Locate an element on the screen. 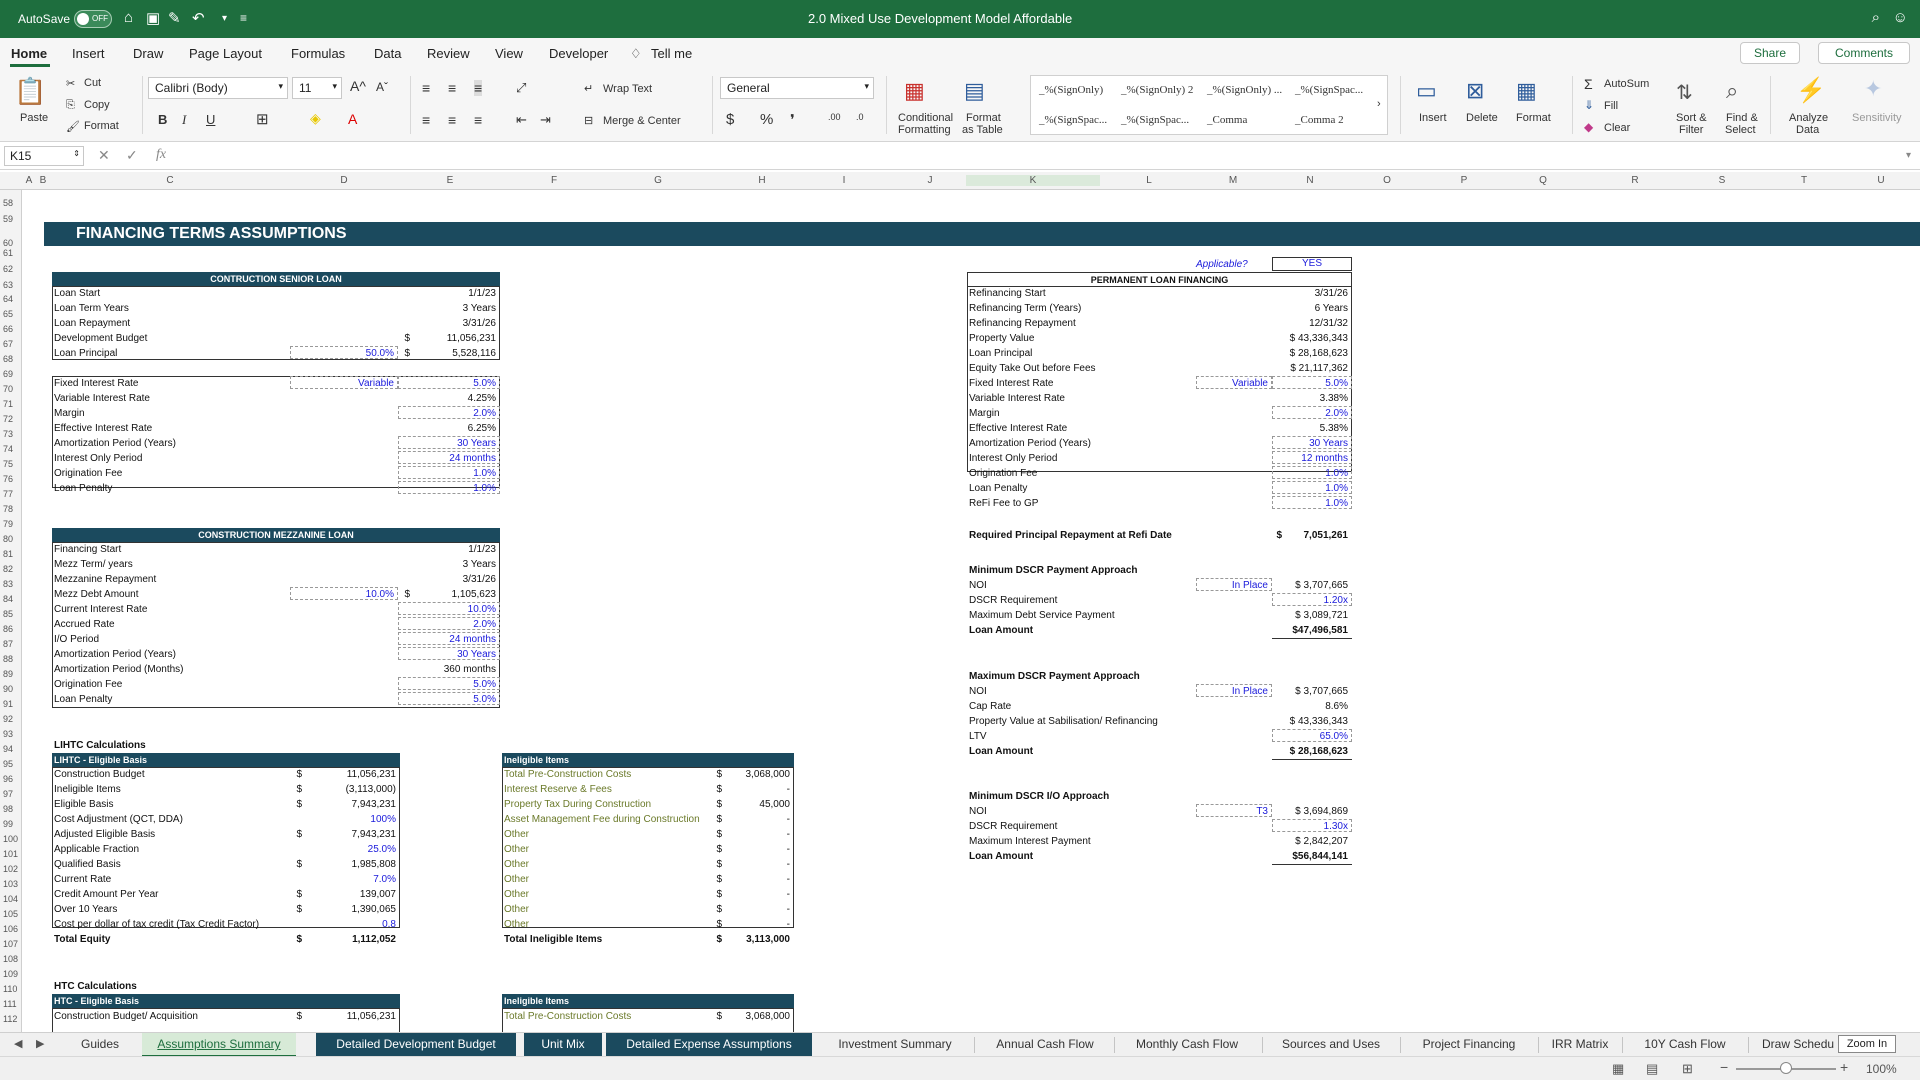 This screenshot has height=1080, width=1920. column-header: R is located at coordinates (1635, 180).